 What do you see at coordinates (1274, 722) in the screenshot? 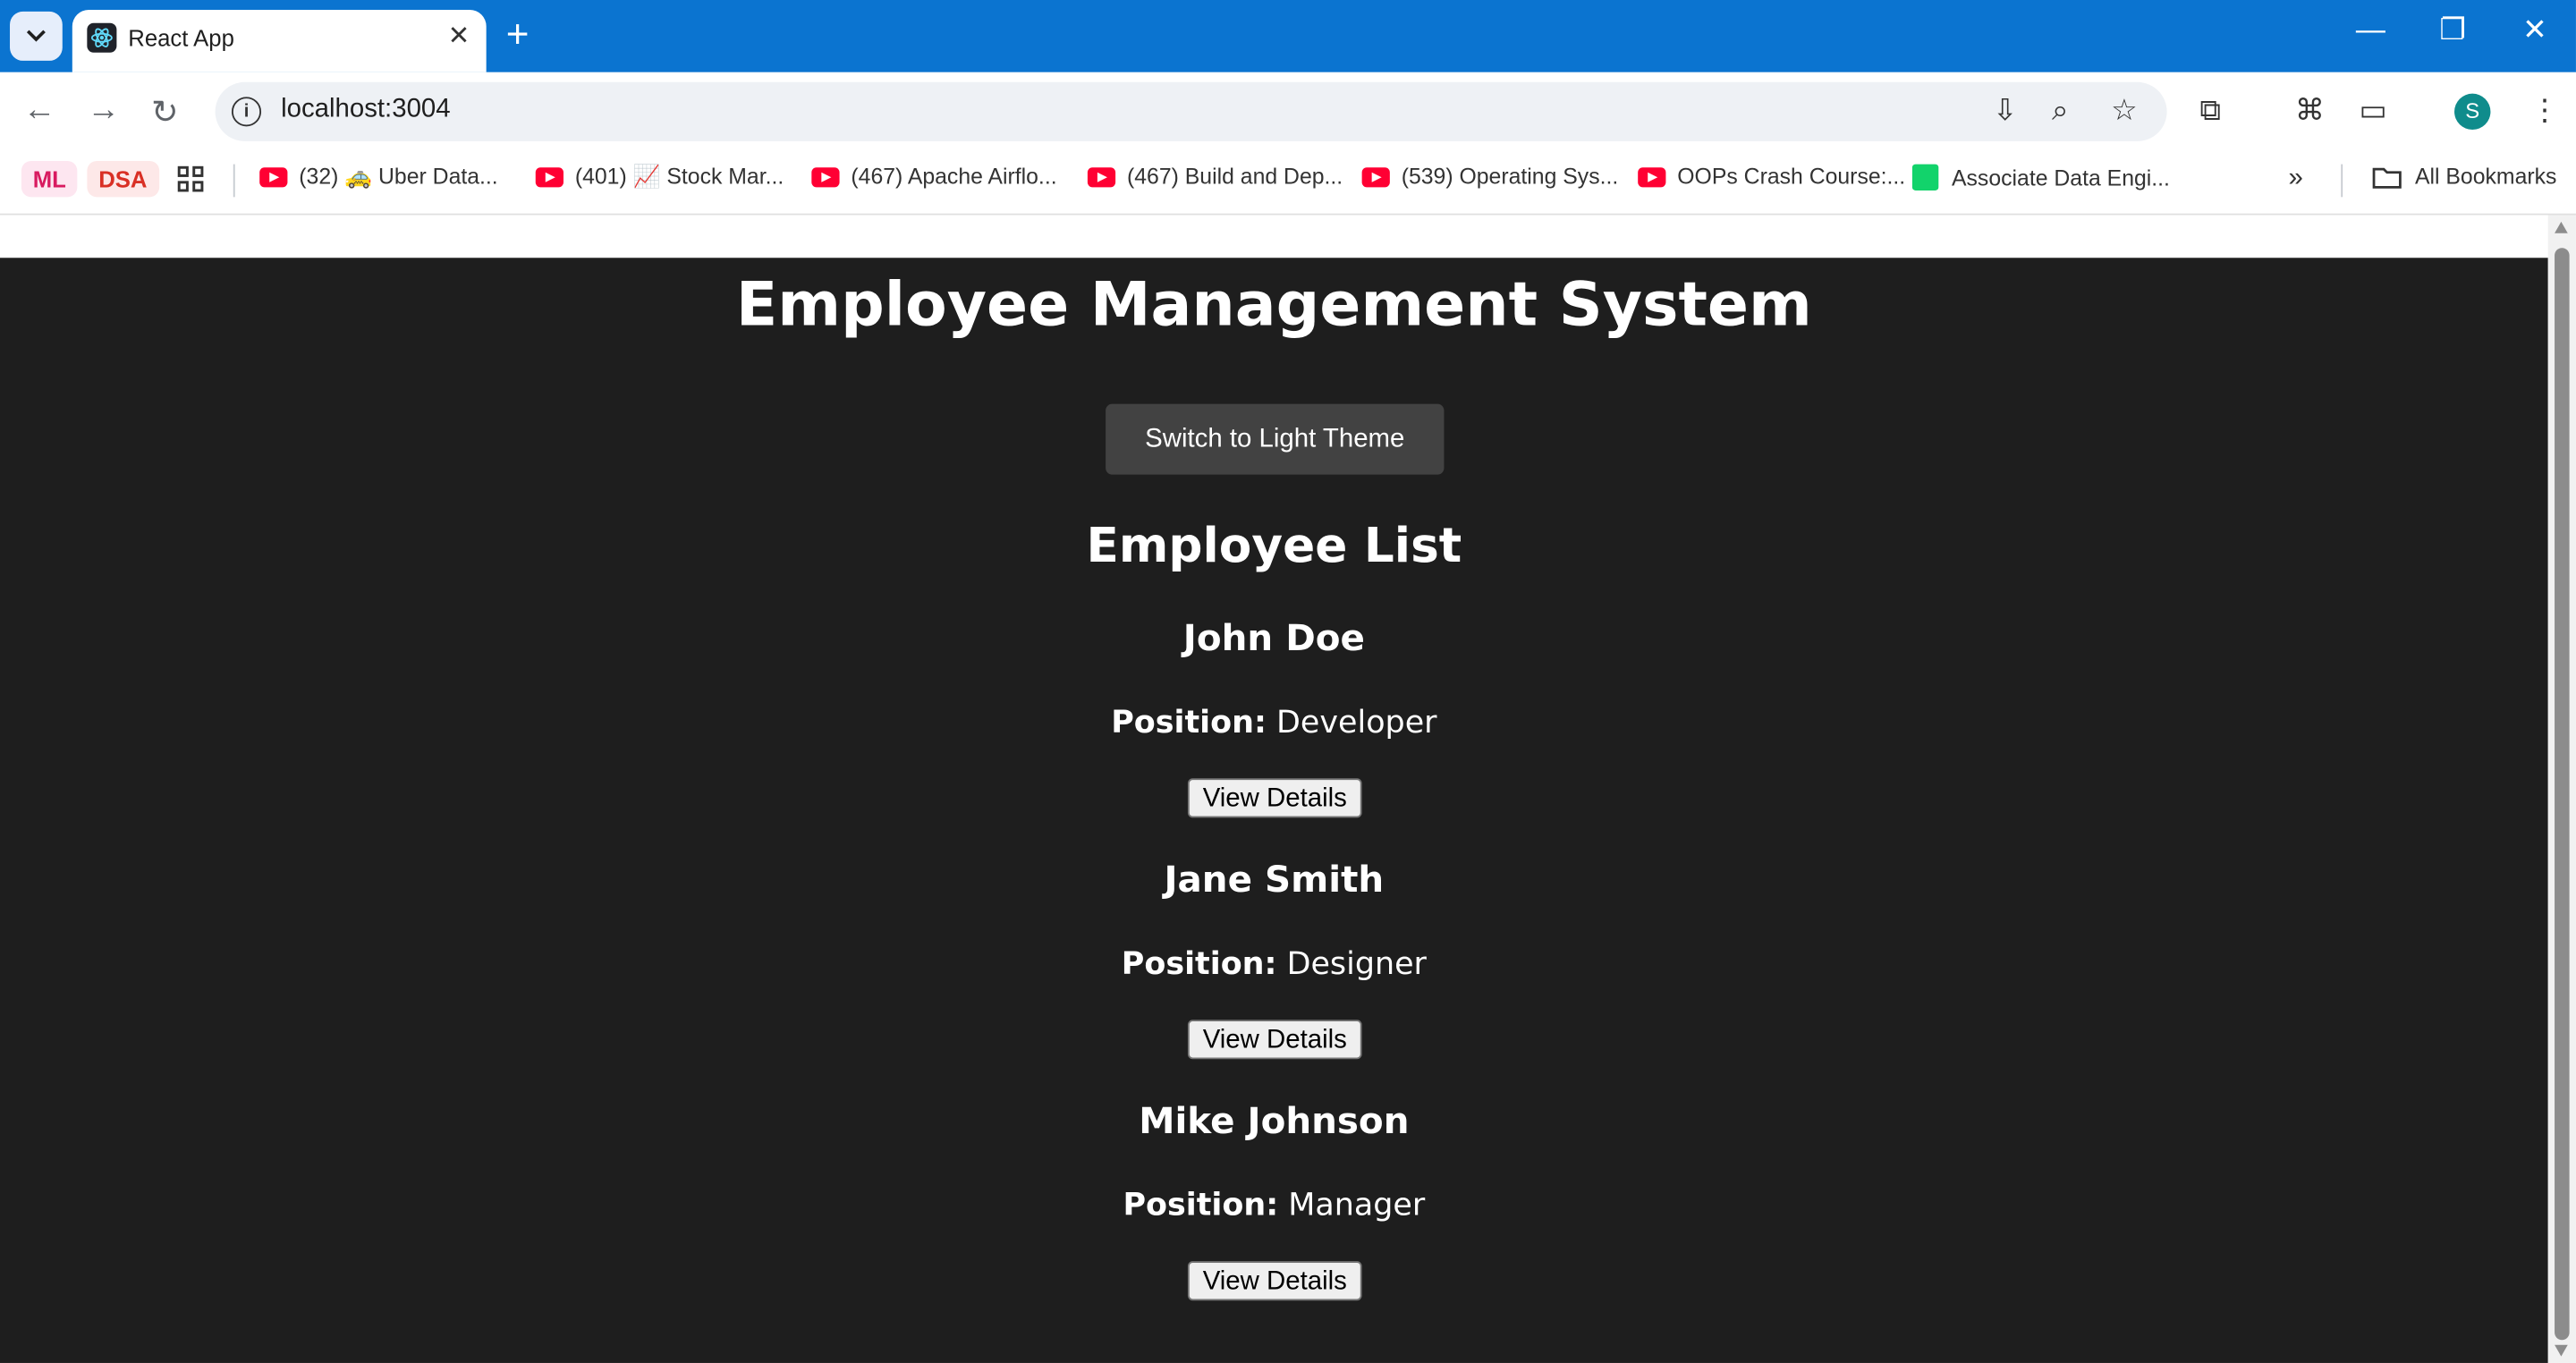
I see `employee-position: Position: Developer` at bounding box center [1274, 722].